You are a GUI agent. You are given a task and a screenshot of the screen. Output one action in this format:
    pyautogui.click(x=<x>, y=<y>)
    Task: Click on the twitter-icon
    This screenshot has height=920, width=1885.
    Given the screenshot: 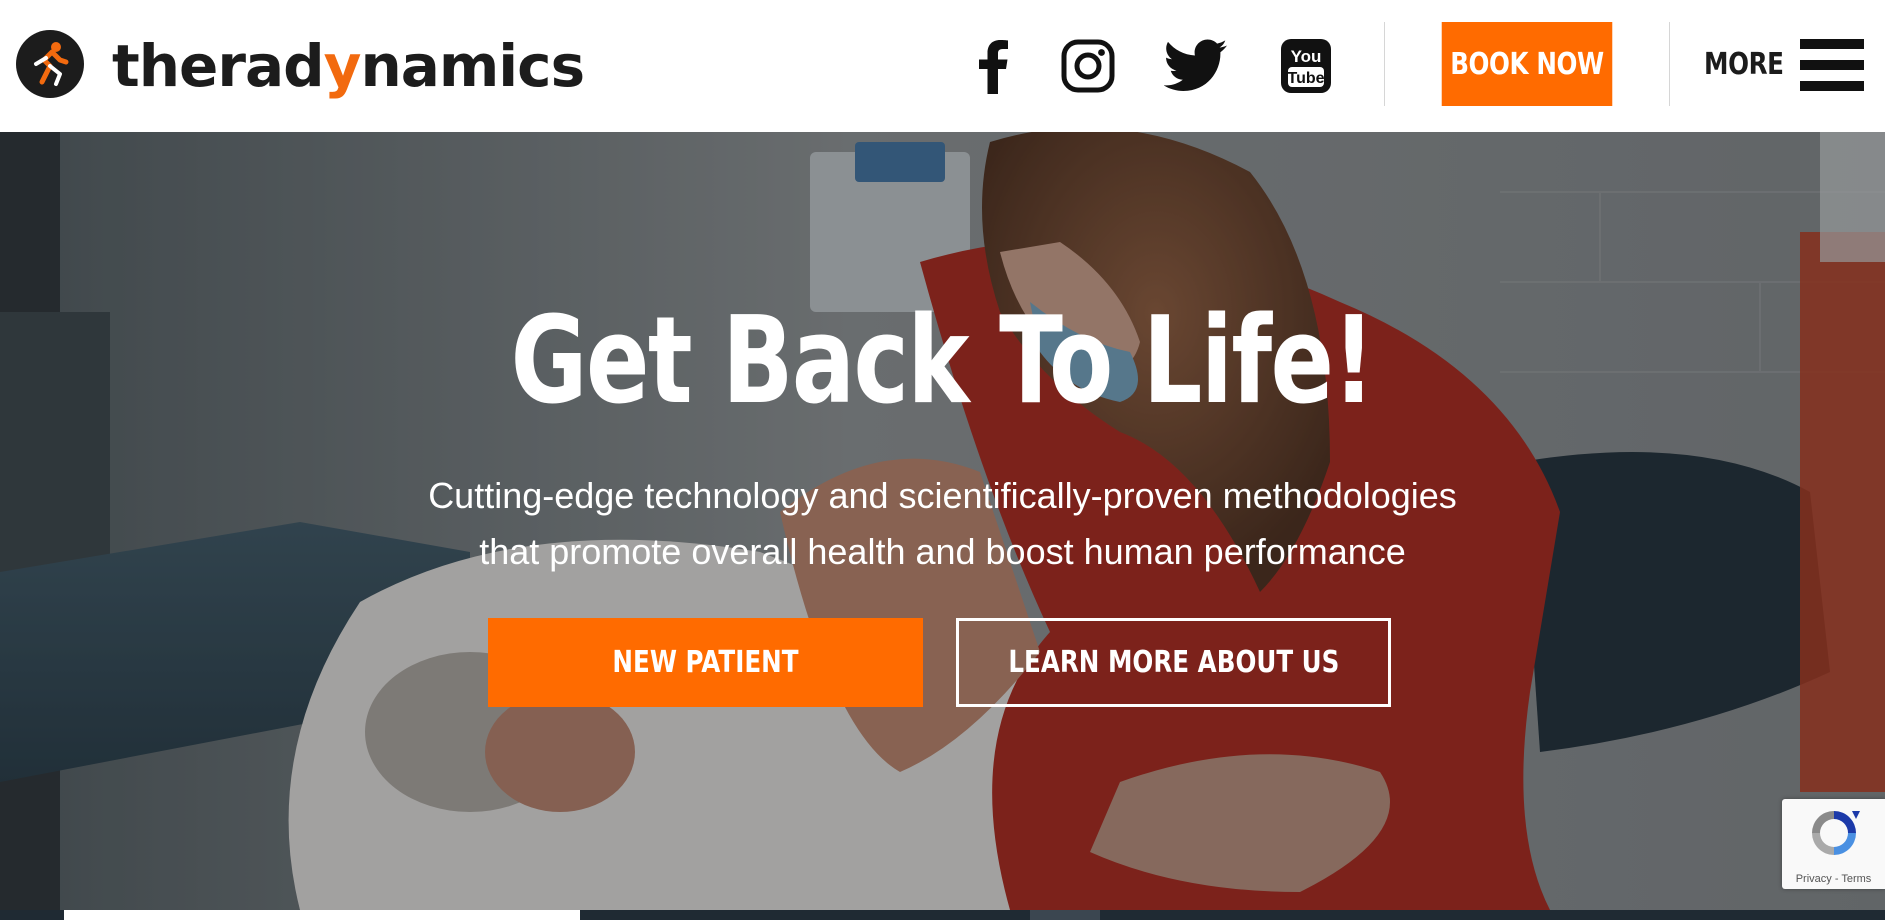 What is the action you would take?
    pyautogui.click(x=1196, y=66)
    